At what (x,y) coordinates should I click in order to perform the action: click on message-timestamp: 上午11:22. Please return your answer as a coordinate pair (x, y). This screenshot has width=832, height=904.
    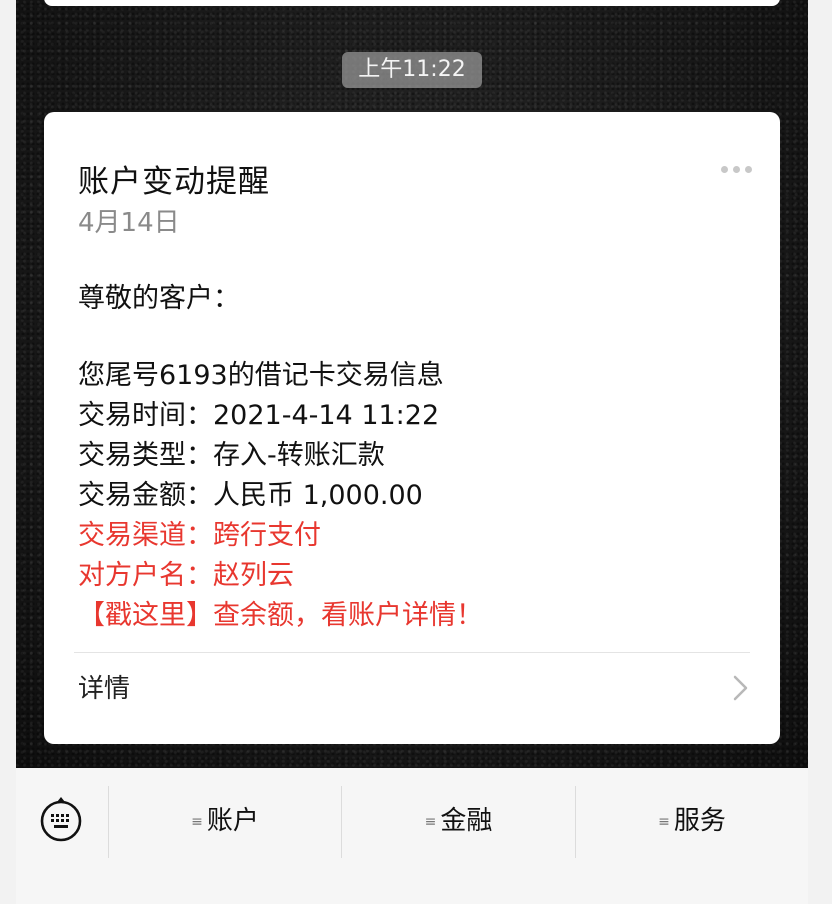
    Looking at the image, I should click on (412, 70).